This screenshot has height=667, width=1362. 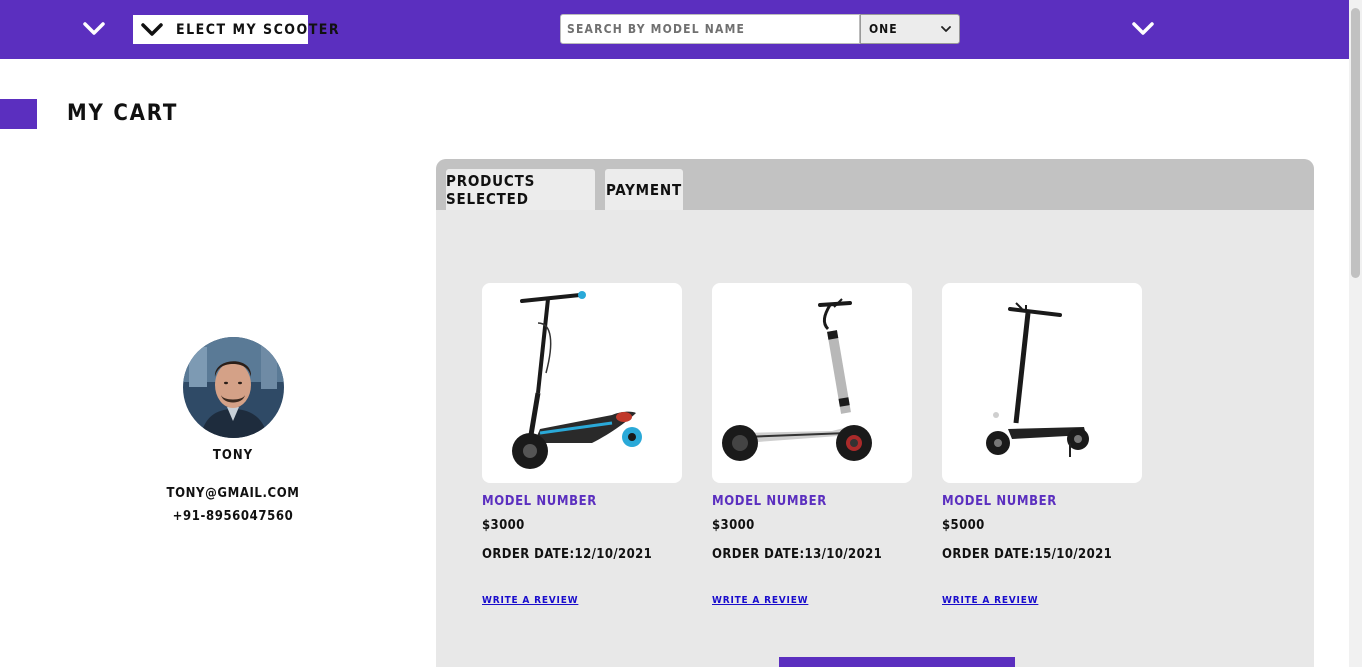 I want to click on search-bar: ONE, so click(x=760, y=29).